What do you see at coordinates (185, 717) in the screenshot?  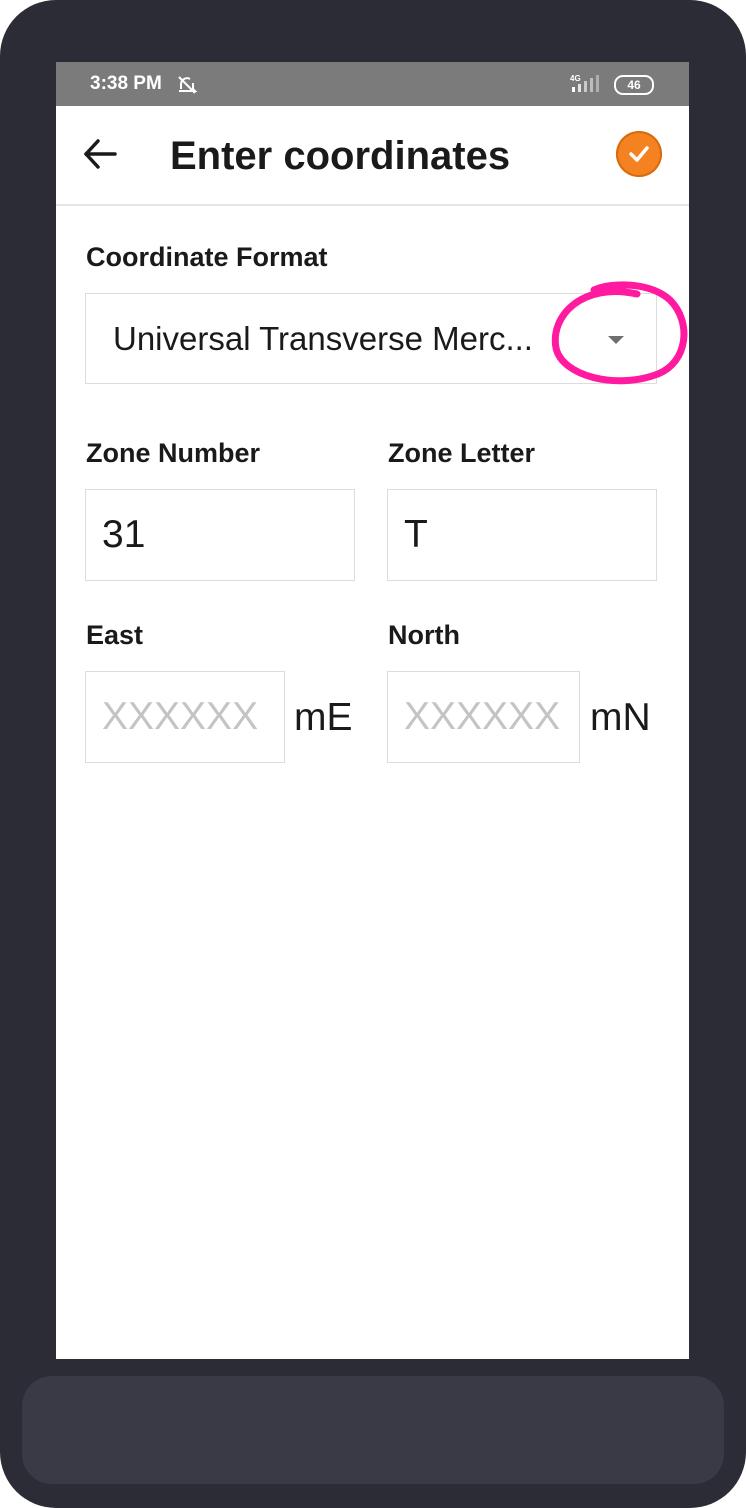 I see `east-input` at bounding box center [185, 717].